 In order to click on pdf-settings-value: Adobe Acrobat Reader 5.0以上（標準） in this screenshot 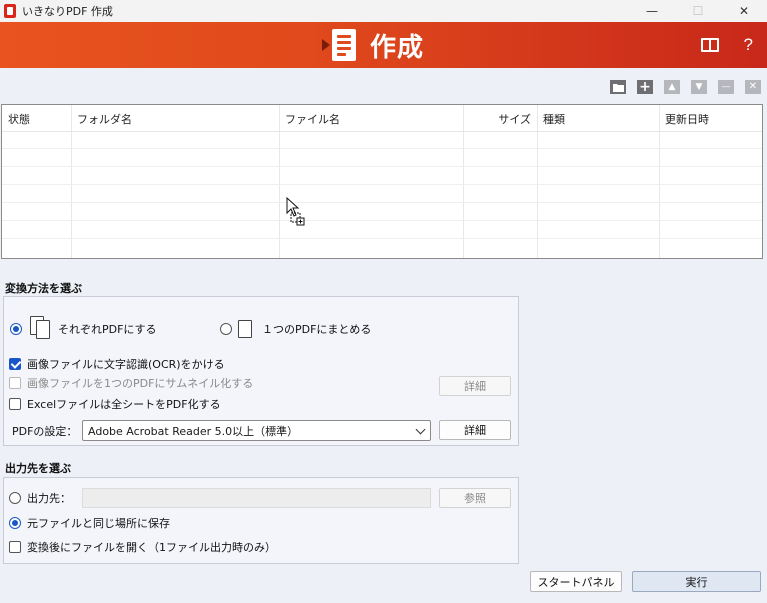, I will do `click(193, 431)`.